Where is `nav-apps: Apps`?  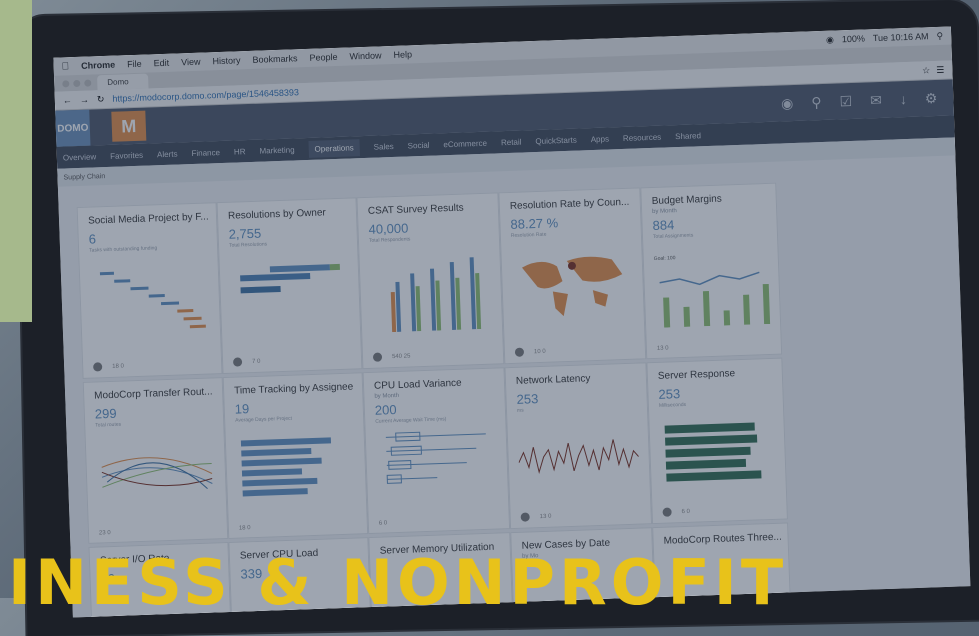
nav-apps: Apps is located at coordinates (600, 139).